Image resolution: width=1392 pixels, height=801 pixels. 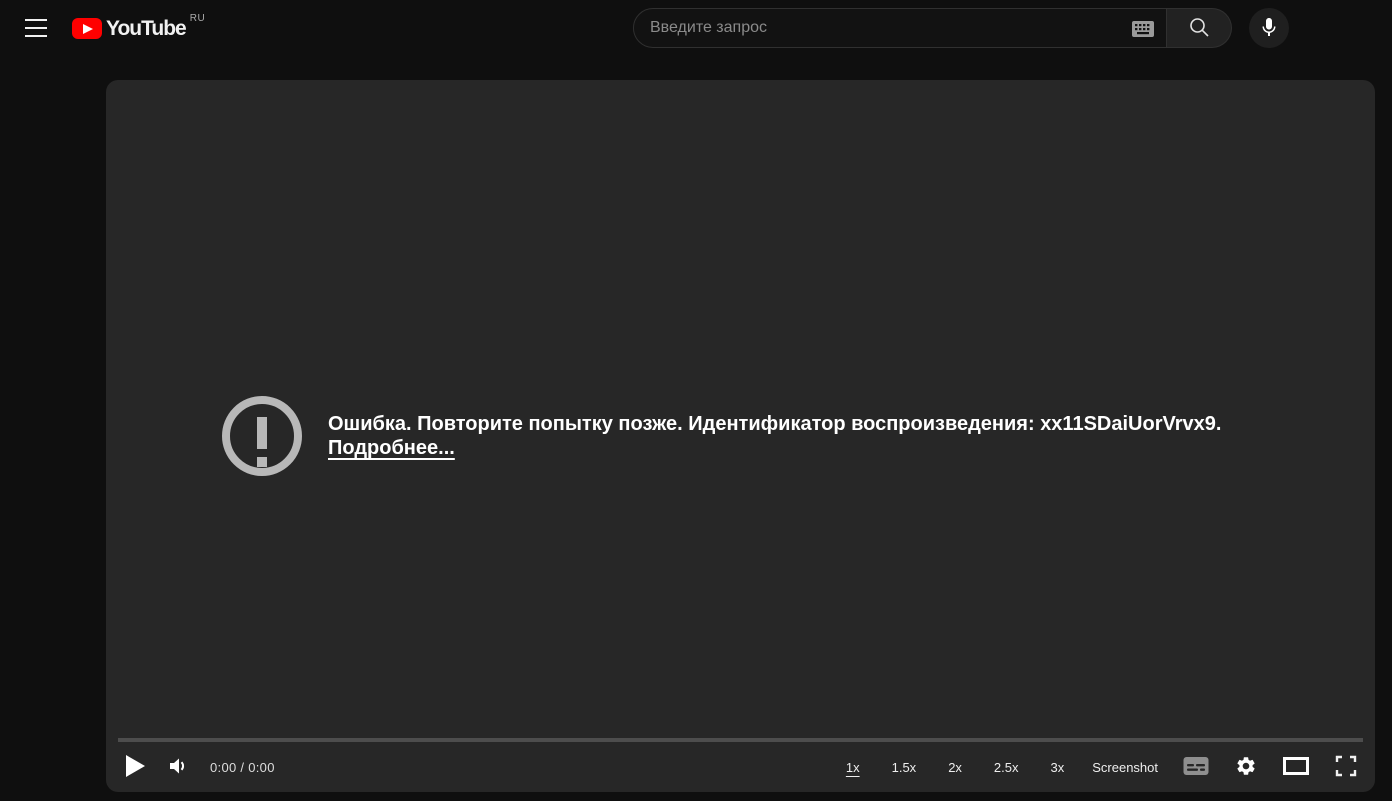 What do you see at coordinates (904, 767) in the screenshot?
I see `speed-button-1-5x: 1.5x` at bounding box center [904, 767].